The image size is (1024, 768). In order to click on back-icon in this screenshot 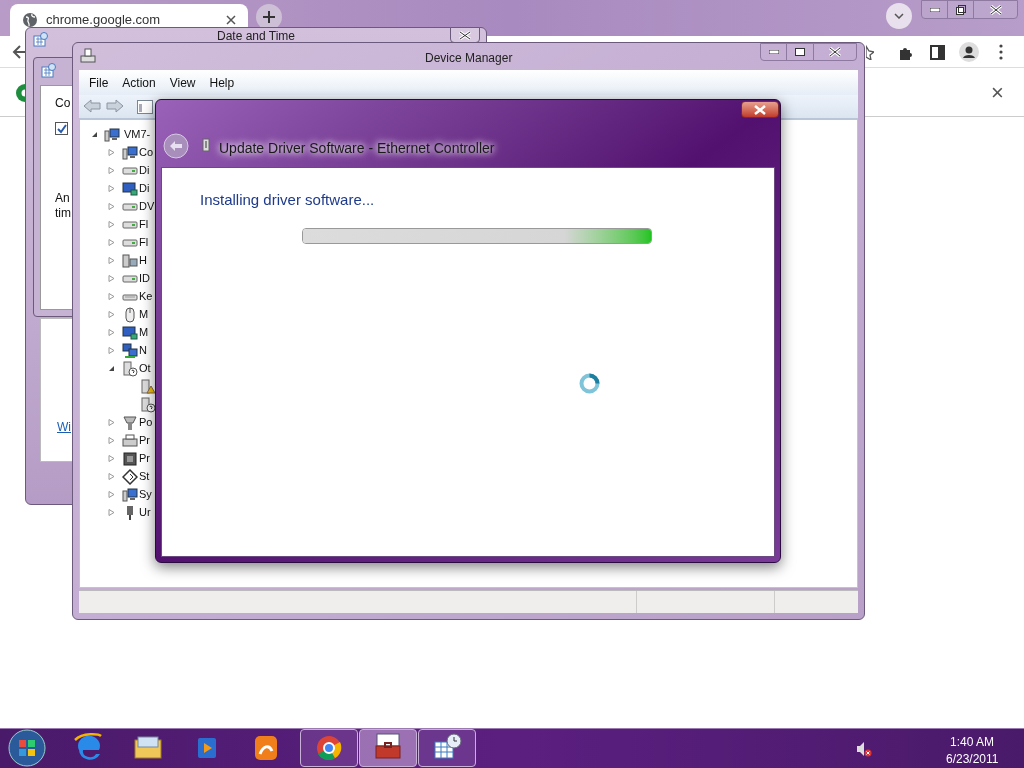, I will do `click(20, 52)`.